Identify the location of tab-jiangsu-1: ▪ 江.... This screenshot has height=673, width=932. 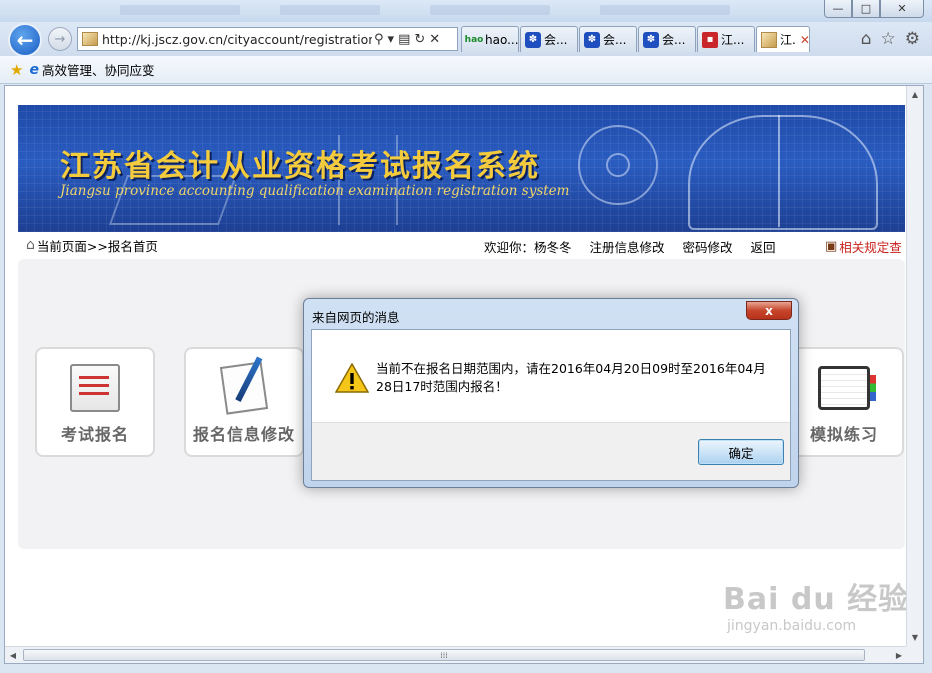
(726, 39).